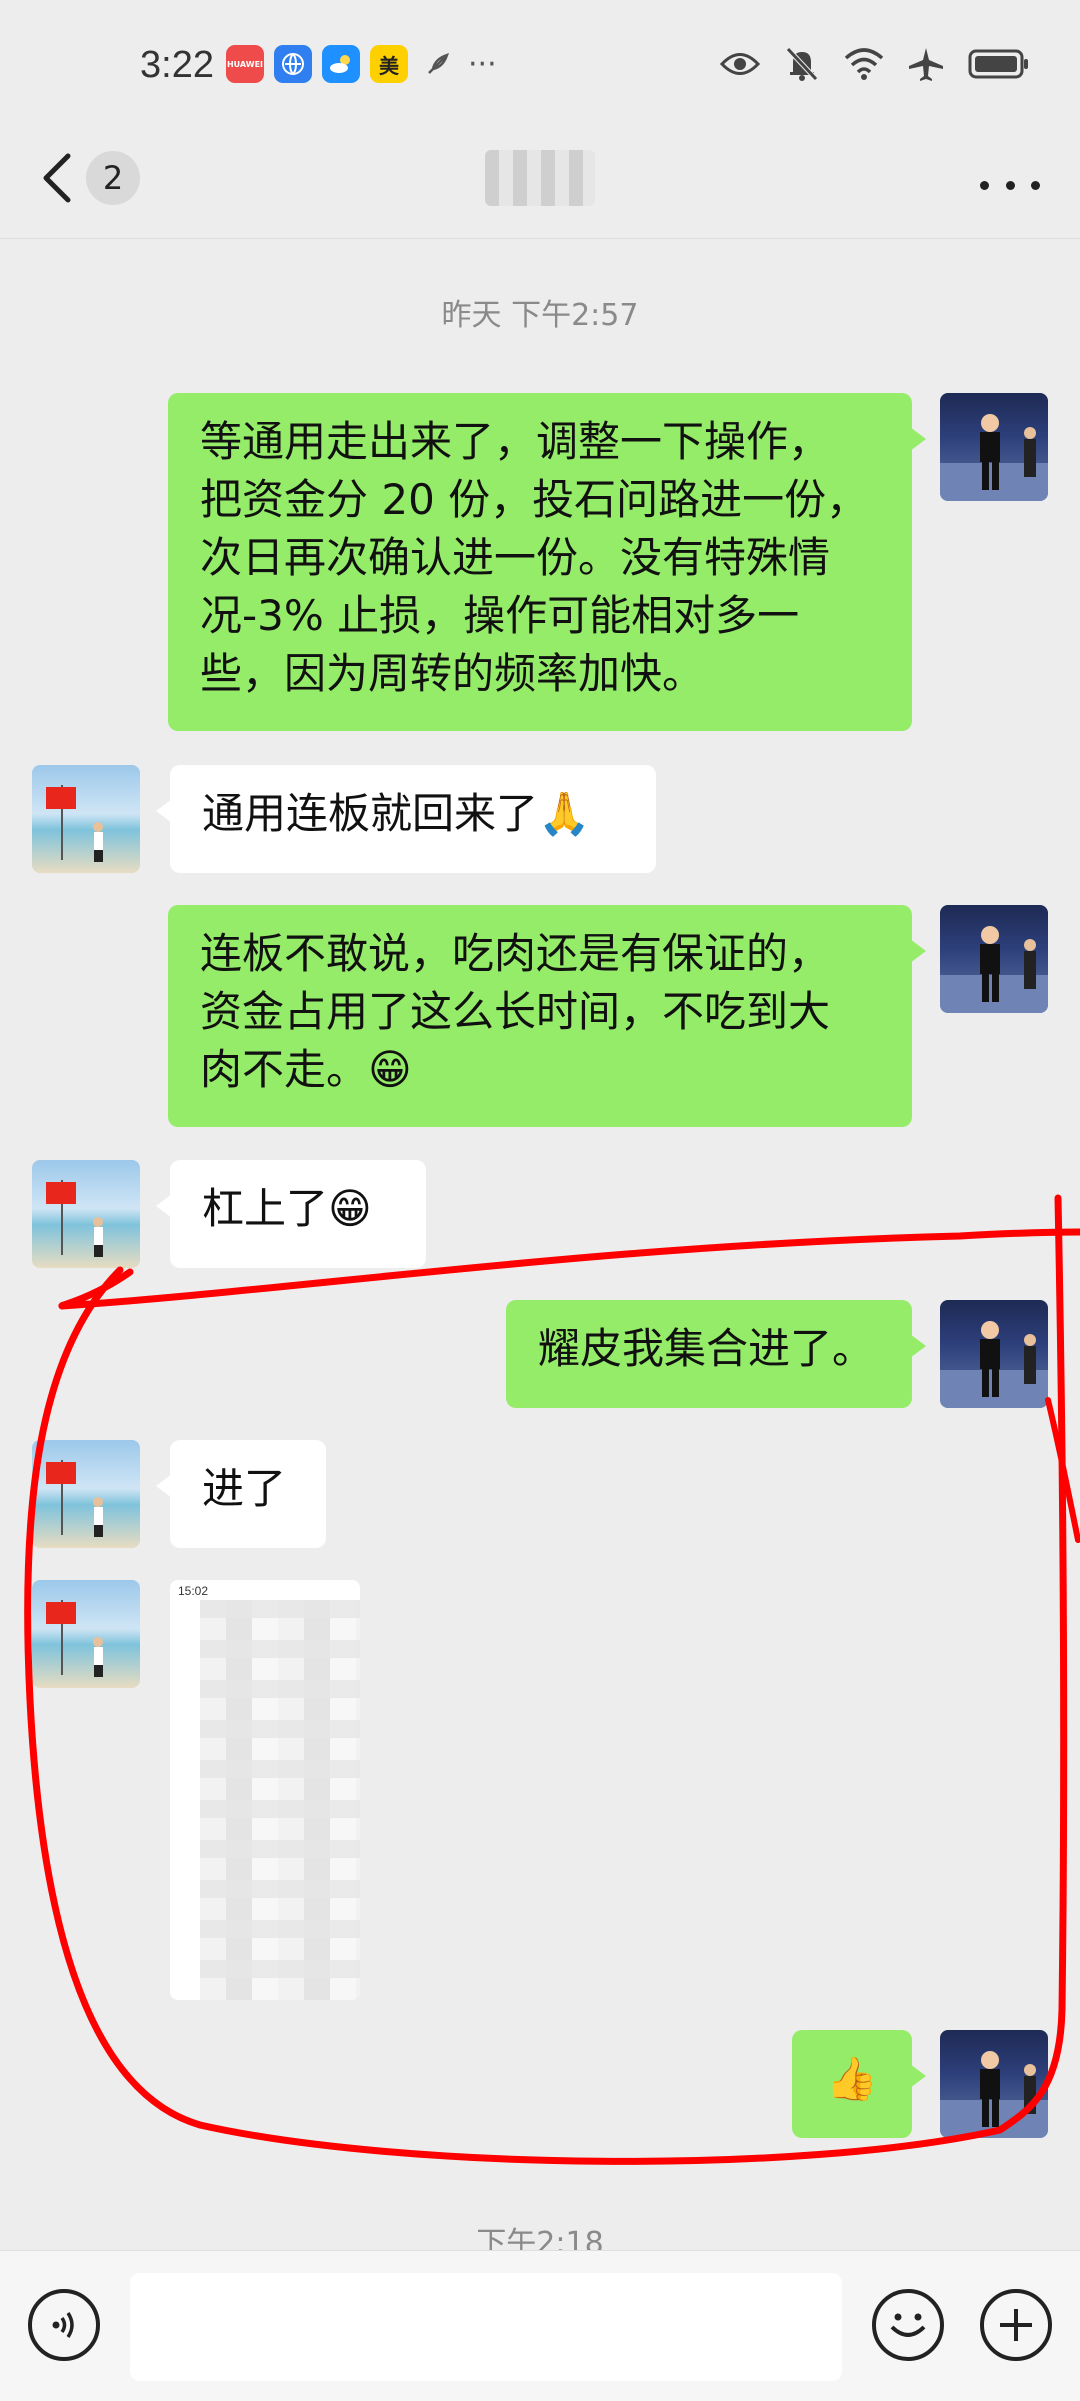 Image resolution: width=1080 pixels, height=2401 pixels. I want to click on message-bubble-self: 耀皮我集合进了。, so click(716, 1354).